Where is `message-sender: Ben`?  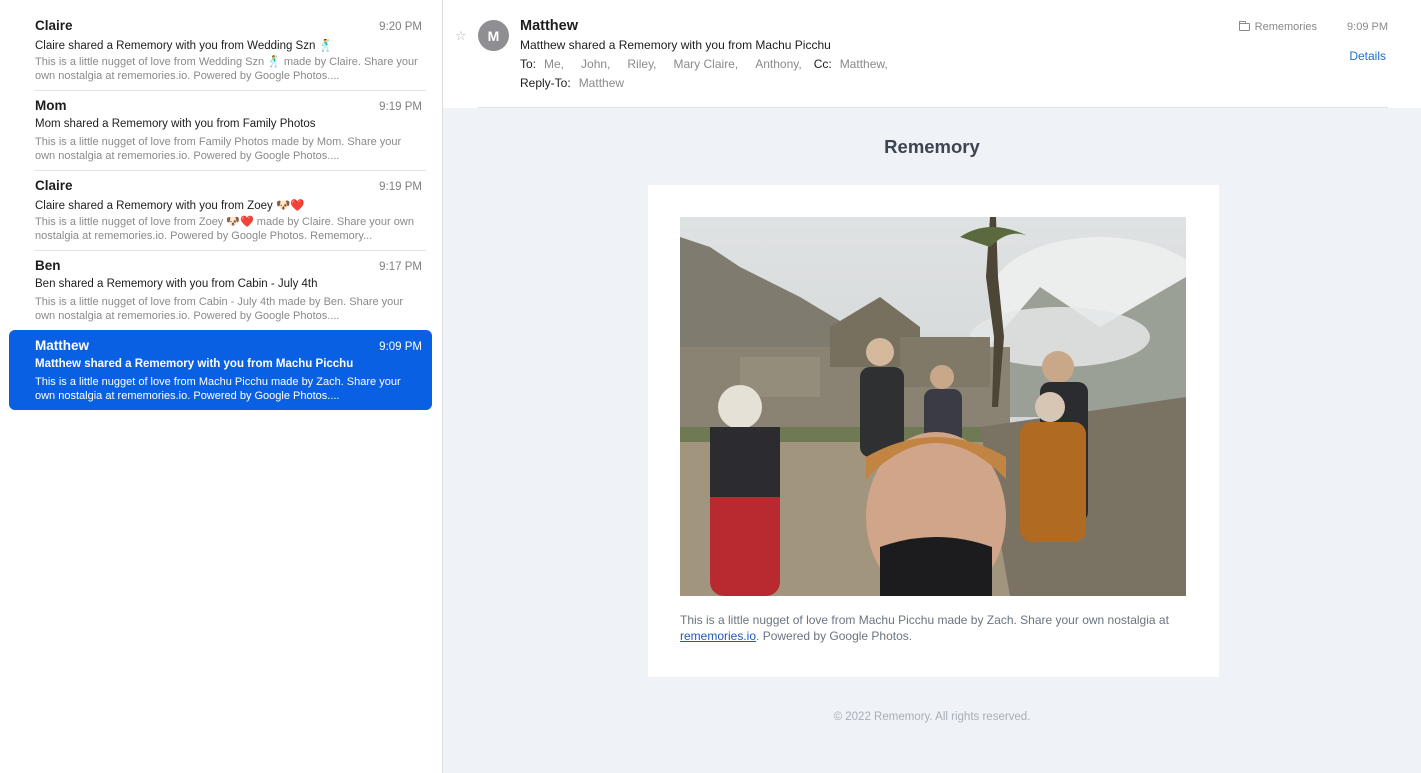 message-sender: Ben is located at coordinates (48, 265).